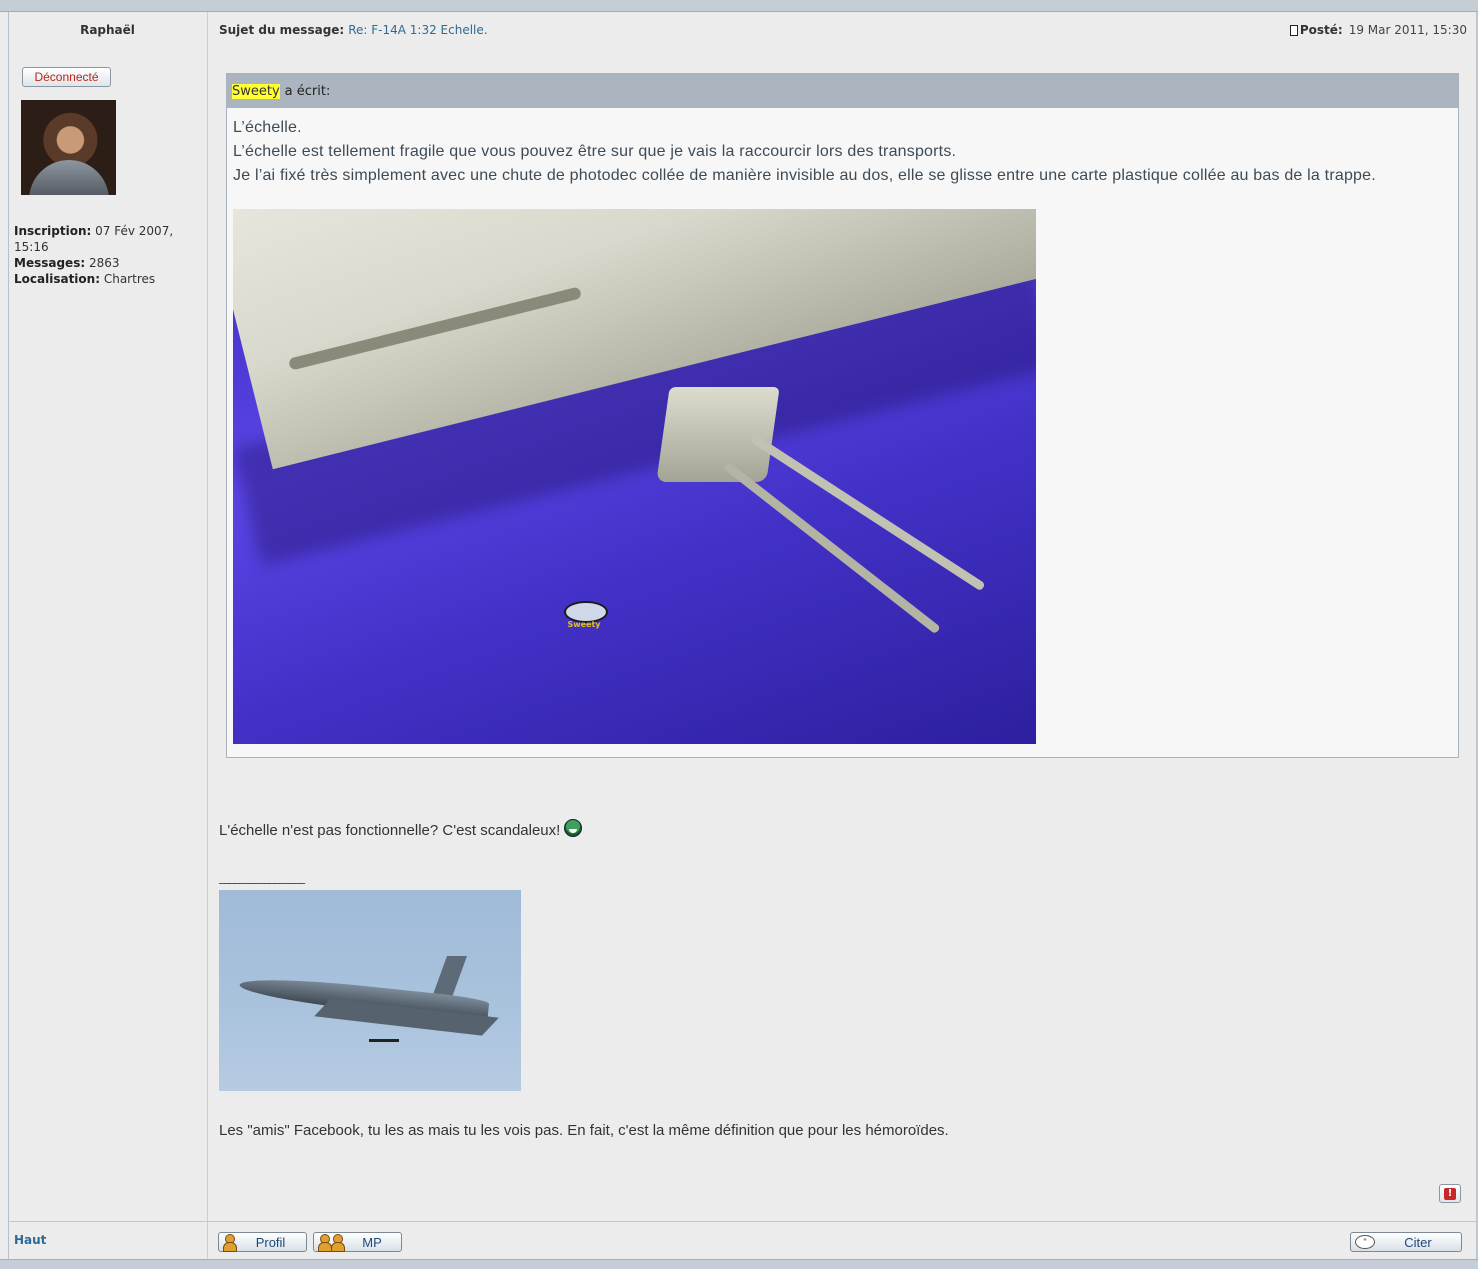 The width and height of the screenshot is (1478, 1269). I want to click on messages-value: 2863, so click(104, 263).